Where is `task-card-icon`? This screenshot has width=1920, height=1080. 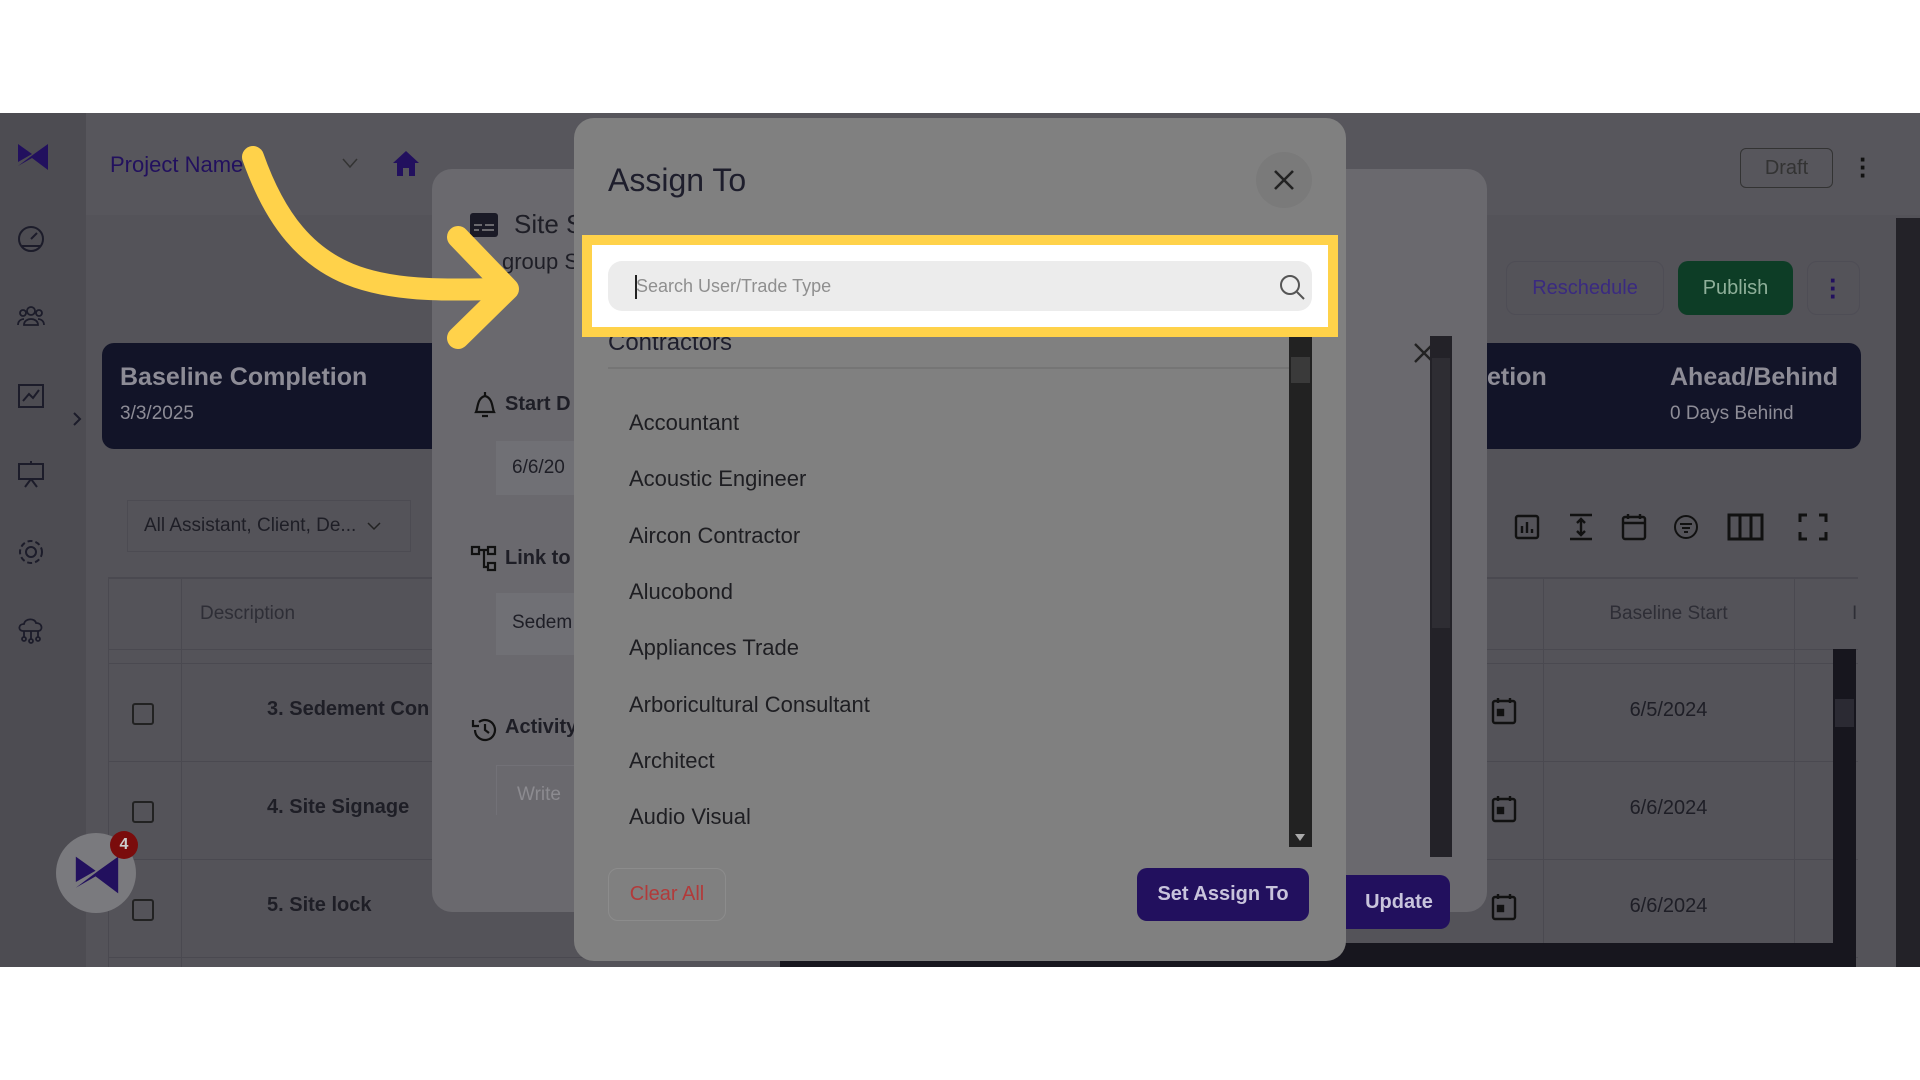
task-card-icon is located at coordinates (484, 225).